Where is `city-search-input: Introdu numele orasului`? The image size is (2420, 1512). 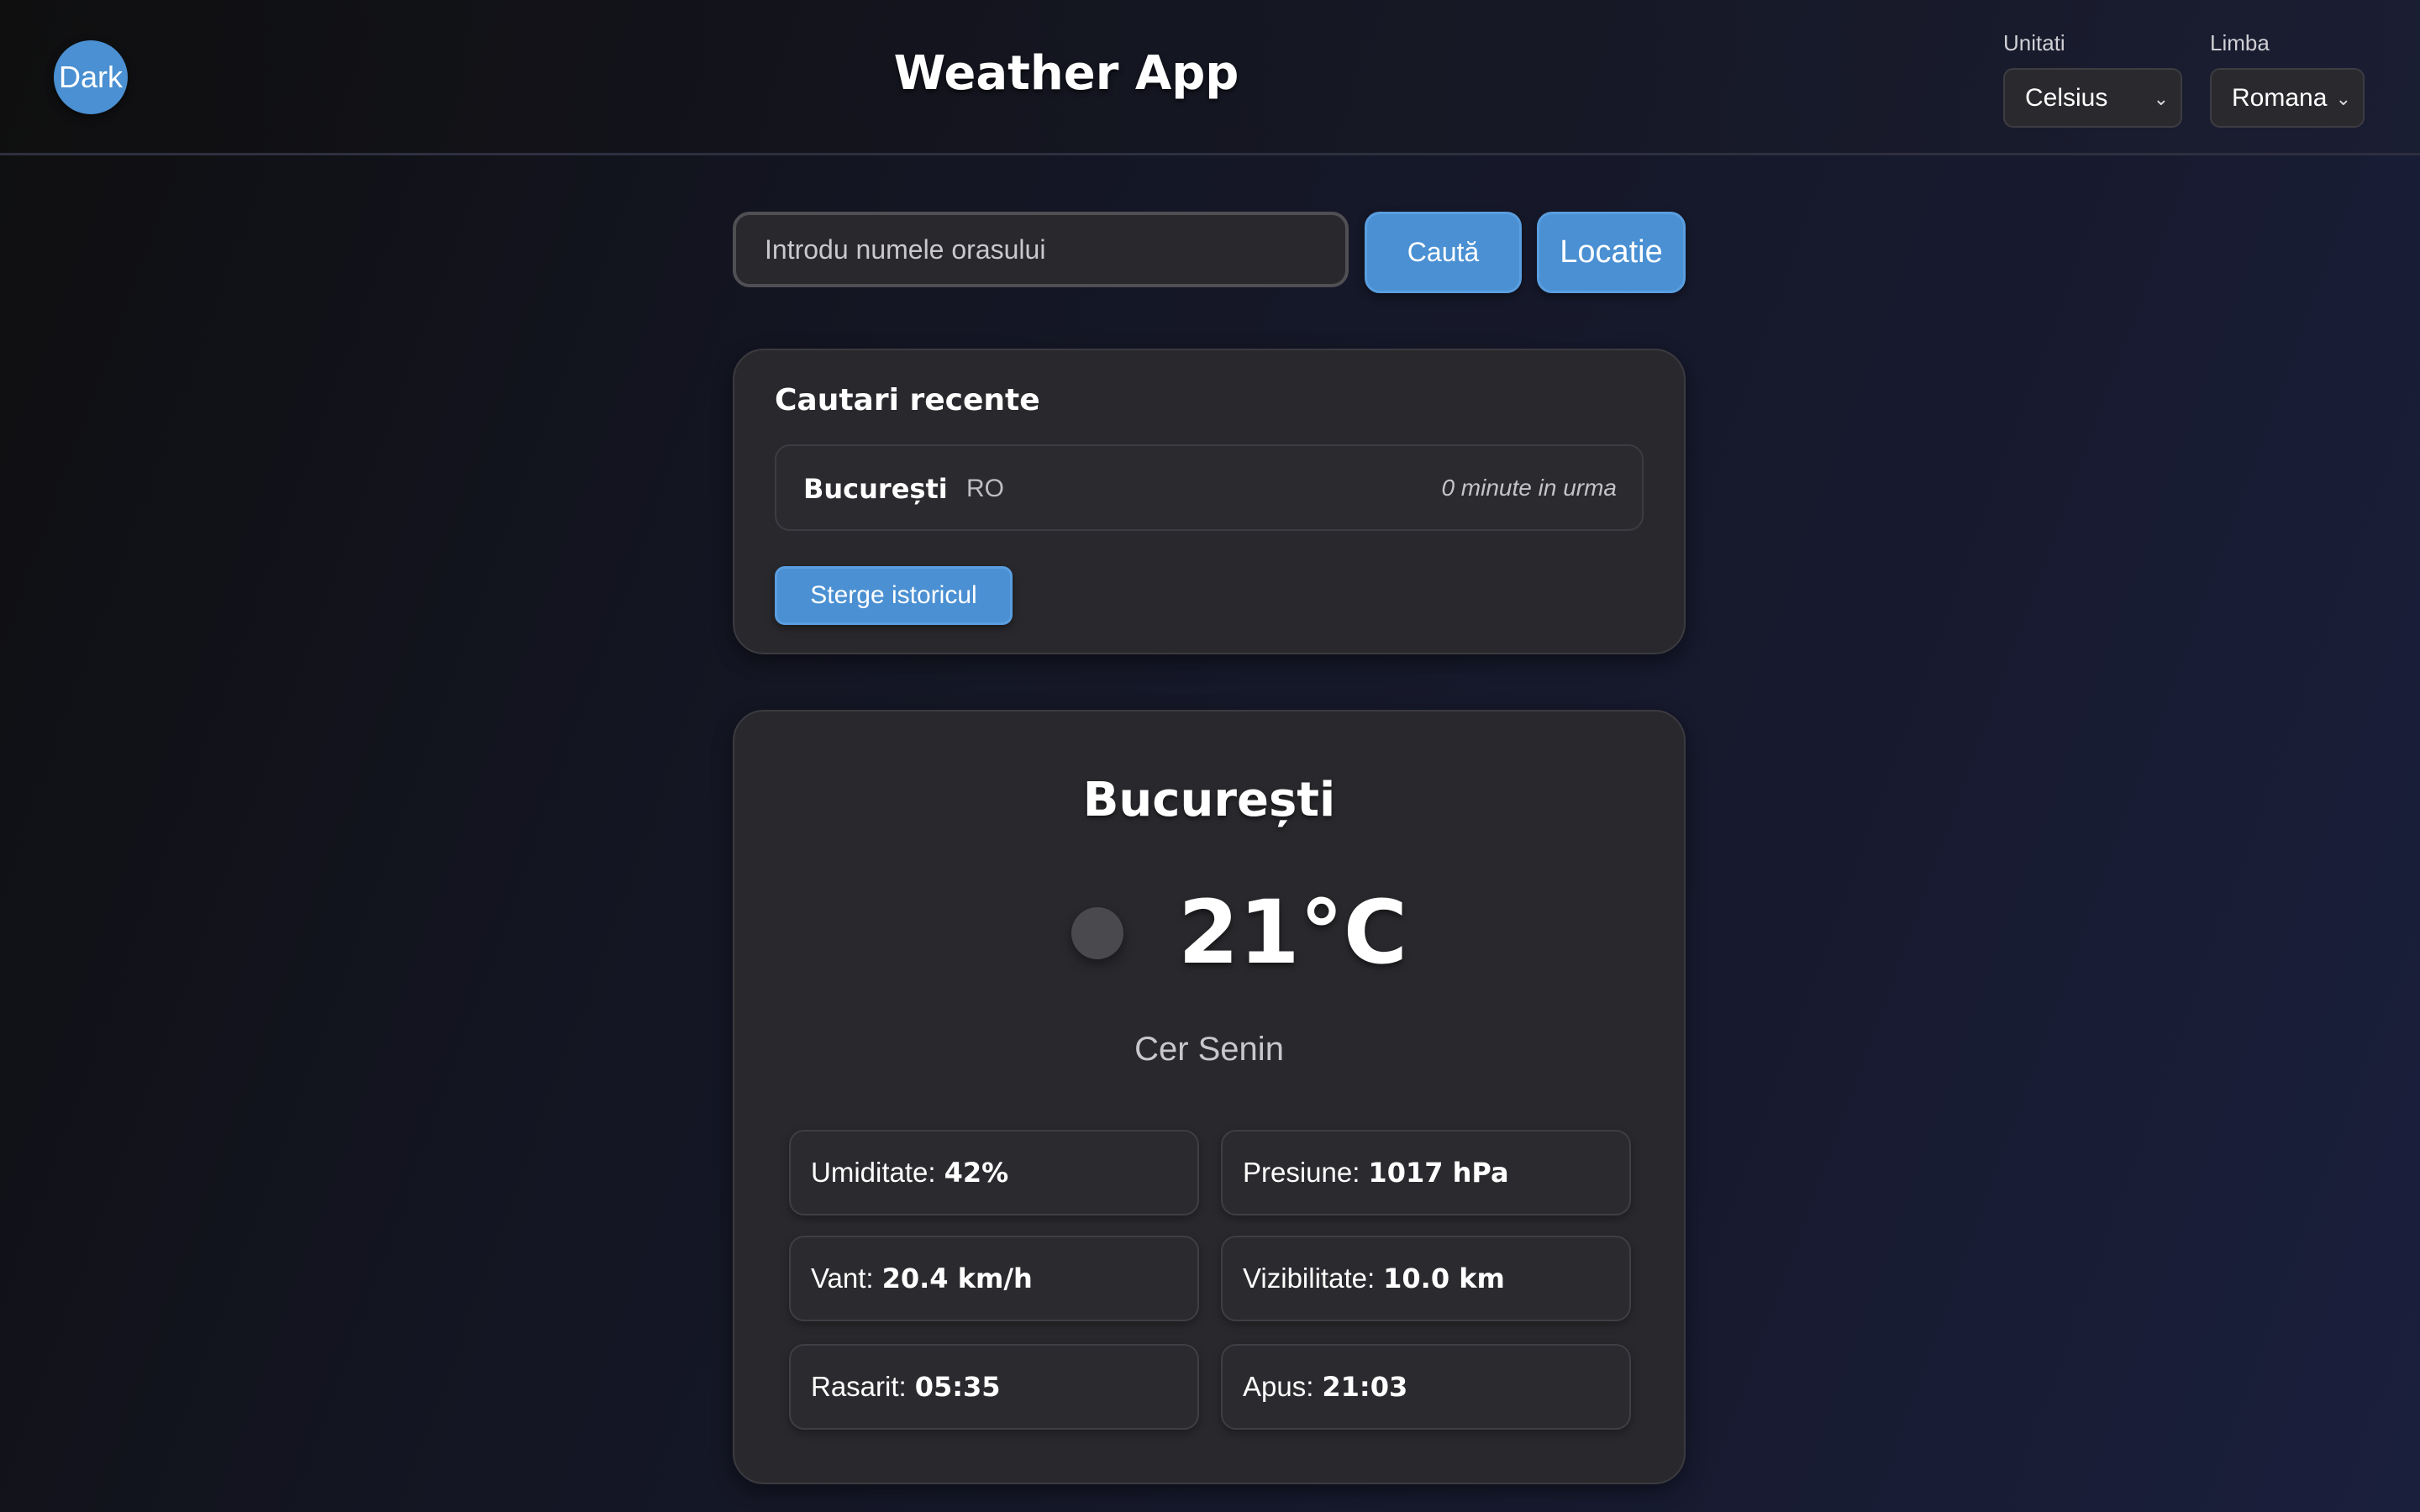 city-search-input: Introdu numele orasului is located at coordinates (1041, 249).